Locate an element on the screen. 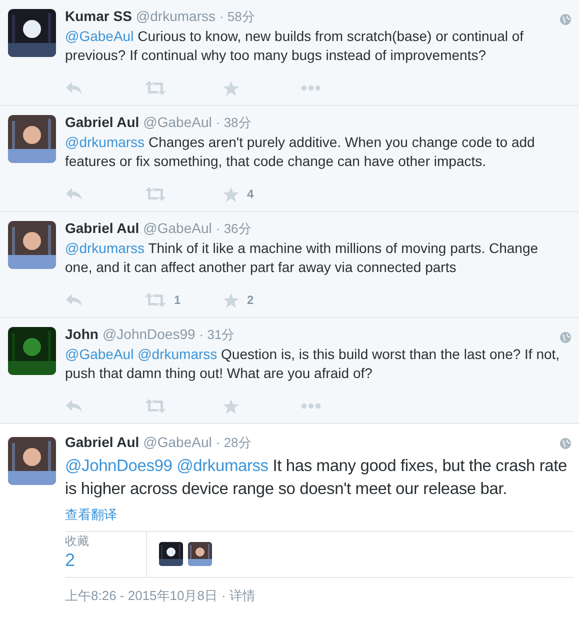  mention-link: @JohnDoes99 is located at coordinates (118, 466).